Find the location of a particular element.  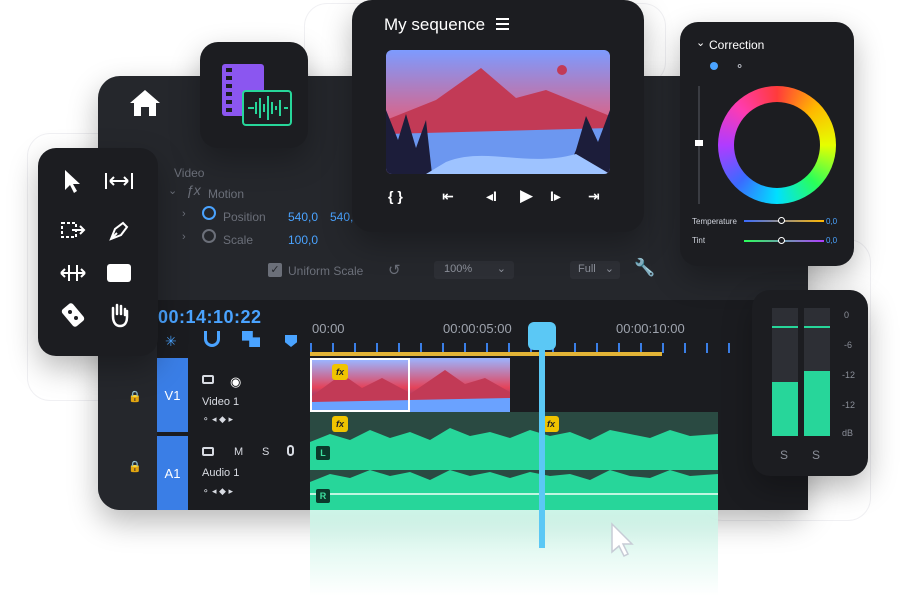

meter-right is located at coordinates (817, 372).